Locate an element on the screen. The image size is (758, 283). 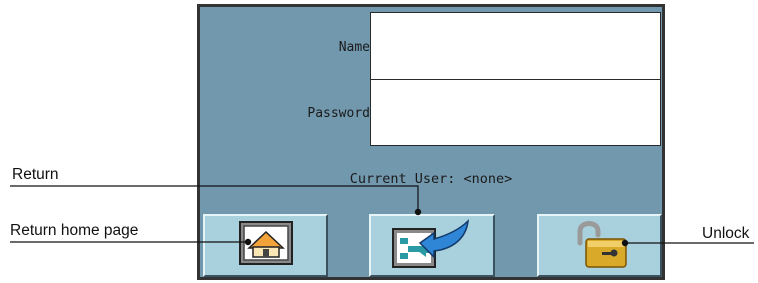
return-callout-label: Return is located at coordinates (35, 174).